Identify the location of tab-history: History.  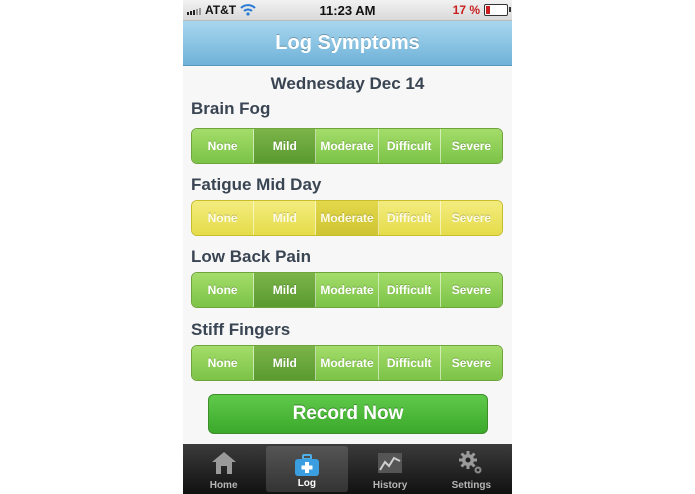
(390, 469).